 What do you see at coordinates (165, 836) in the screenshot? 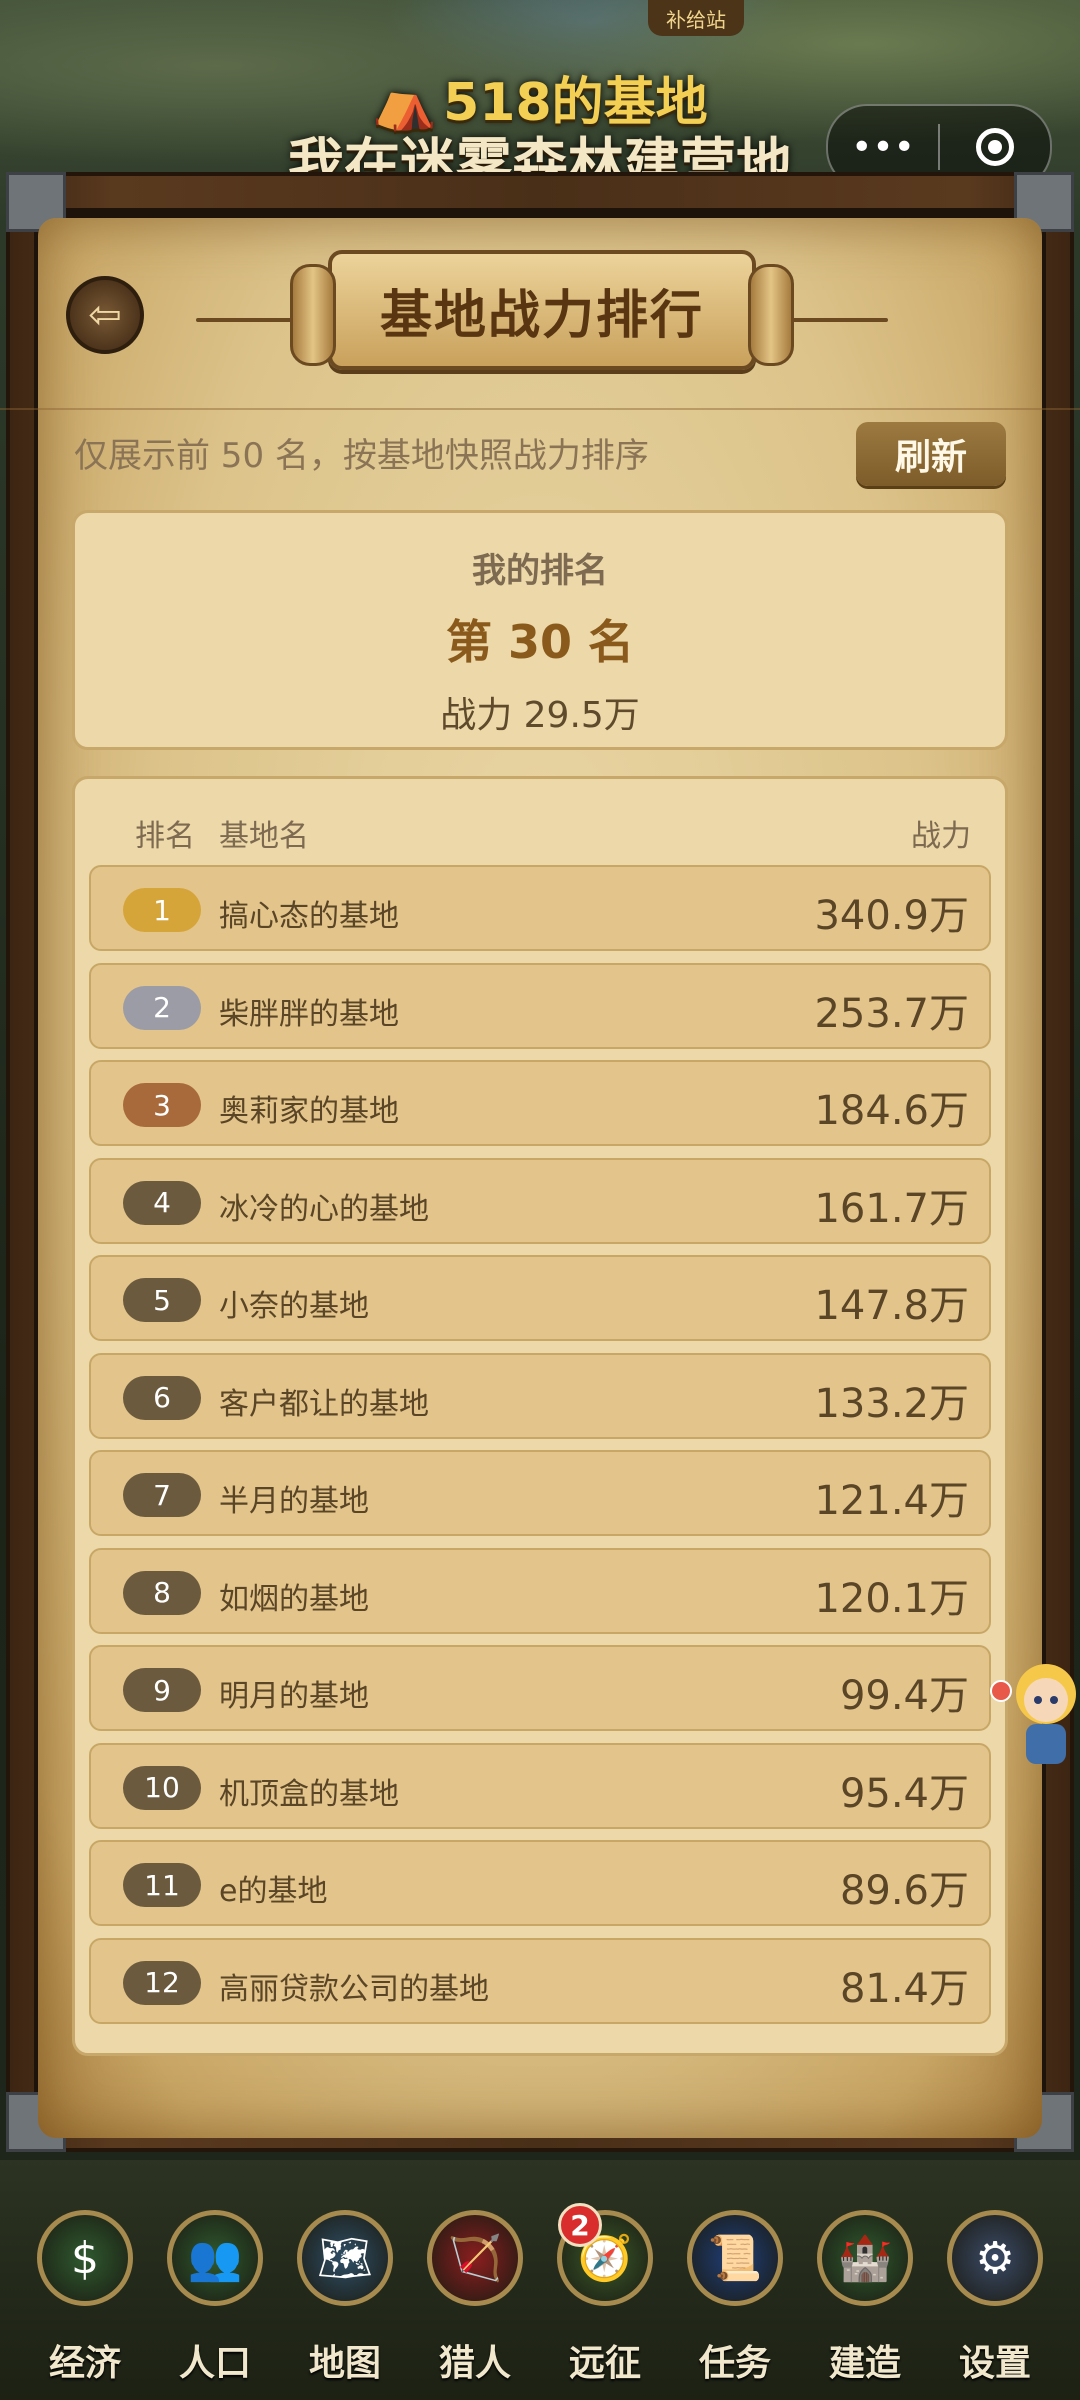
I see `header-rank: 排名` at bounding box center [165, 836].